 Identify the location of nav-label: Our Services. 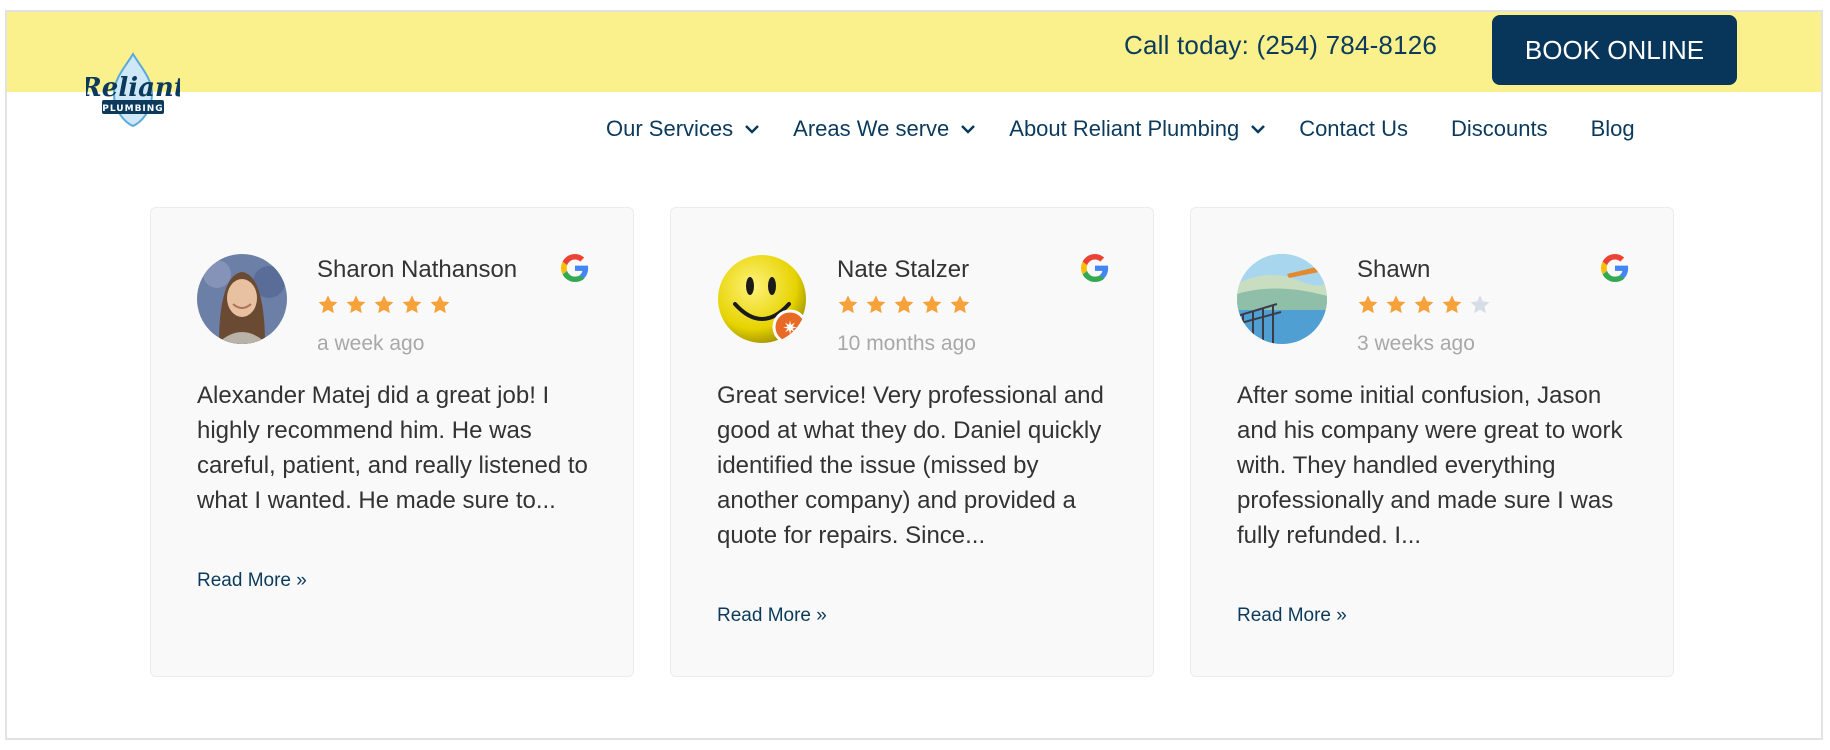
(670, 128).